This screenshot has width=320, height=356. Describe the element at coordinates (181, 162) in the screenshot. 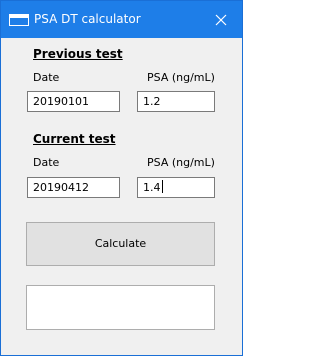

I see `current-psa-label: PSA (ng/mL)` at that location.